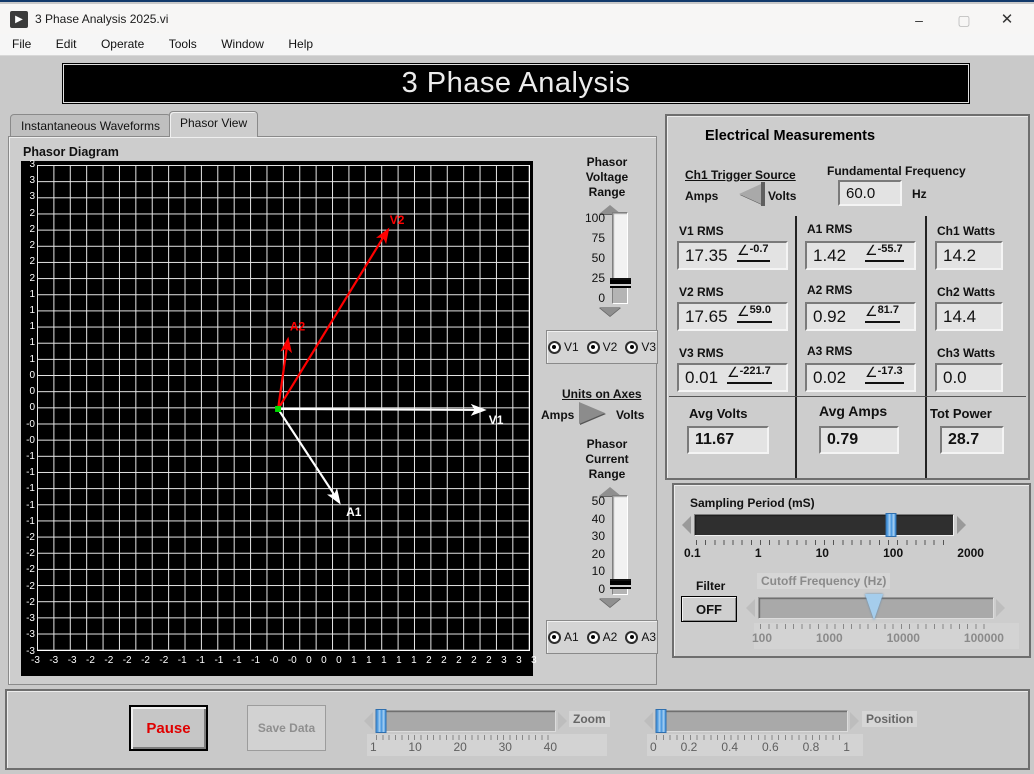 This screenshot has height=774, width=1034. What do you see at coordinates (1007, 20) in the screenshot?
I see `close-button: ✕` at bounding box center [1007, 20].